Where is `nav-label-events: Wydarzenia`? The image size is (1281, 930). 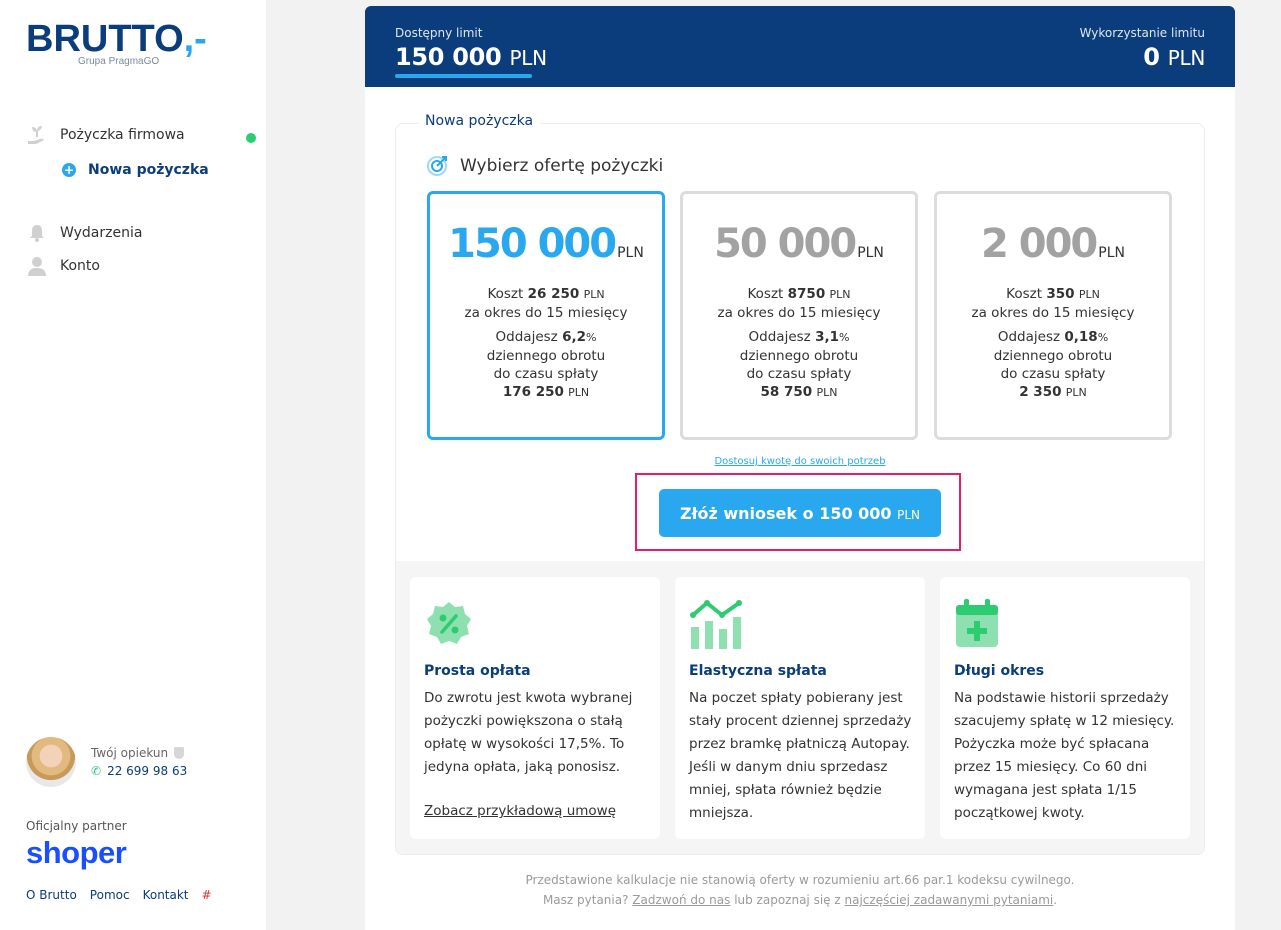 nav-label-events: Wydarzenia is located at coordinates (101, 233).